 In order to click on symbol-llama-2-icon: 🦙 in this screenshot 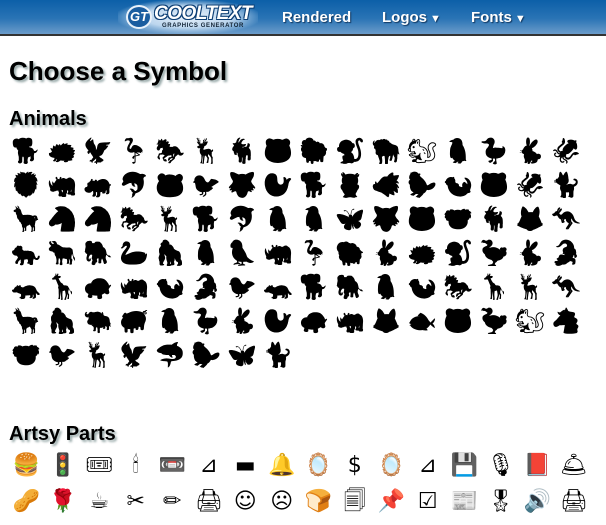, I will do `click(26, 321)`.